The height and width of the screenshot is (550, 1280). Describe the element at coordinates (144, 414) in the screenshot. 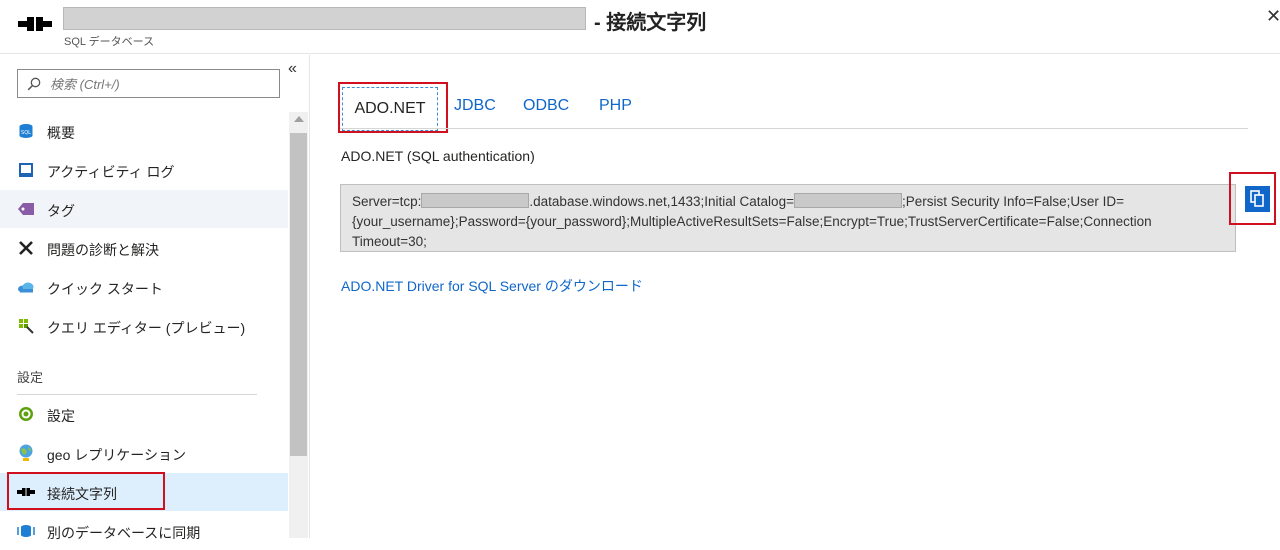

I see `sidebar-item-settings: 設定` at that location.